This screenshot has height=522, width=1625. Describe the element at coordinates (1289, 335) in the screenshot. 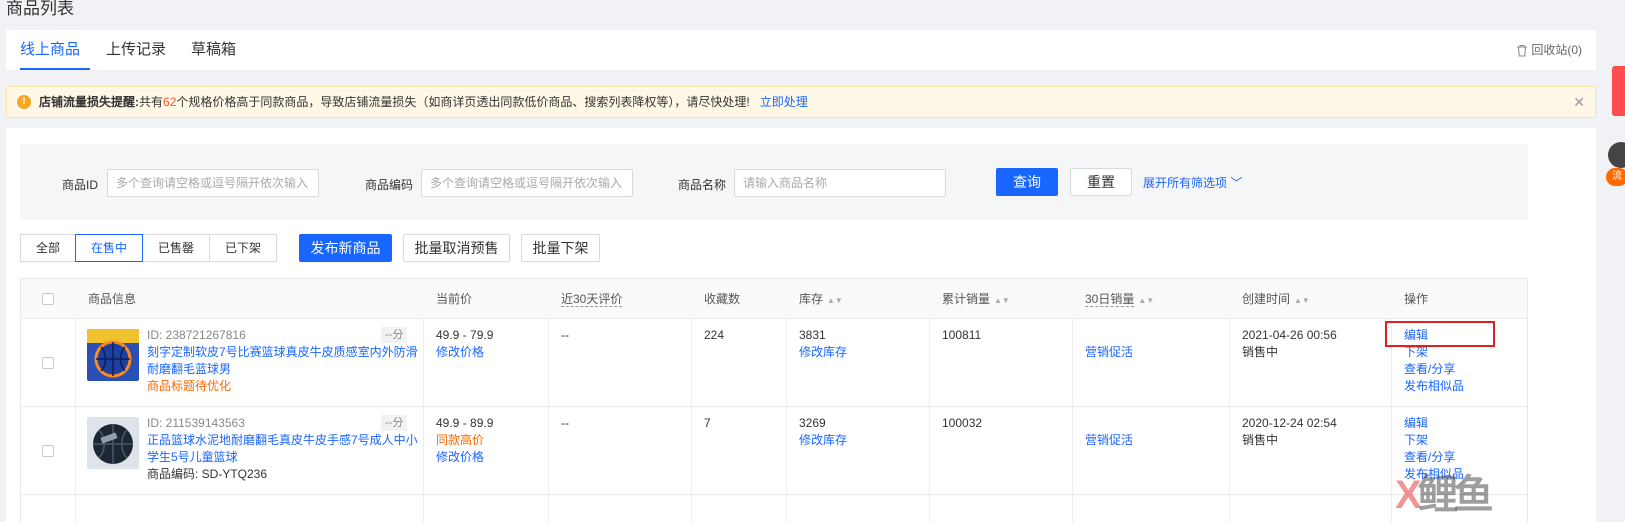

I see `created-time: 2021-04-26 00:56` at that location.